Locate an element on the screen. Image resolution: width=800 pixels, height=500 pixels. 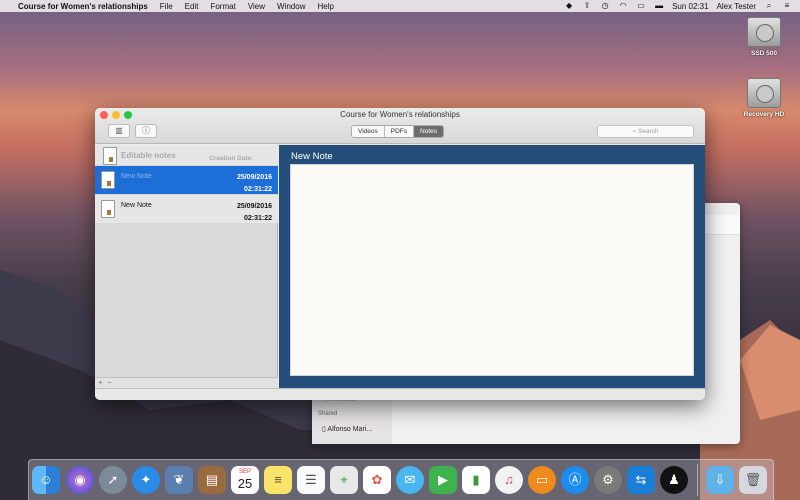
reminders-icon: ☰ is located at coordinates (311, 480).